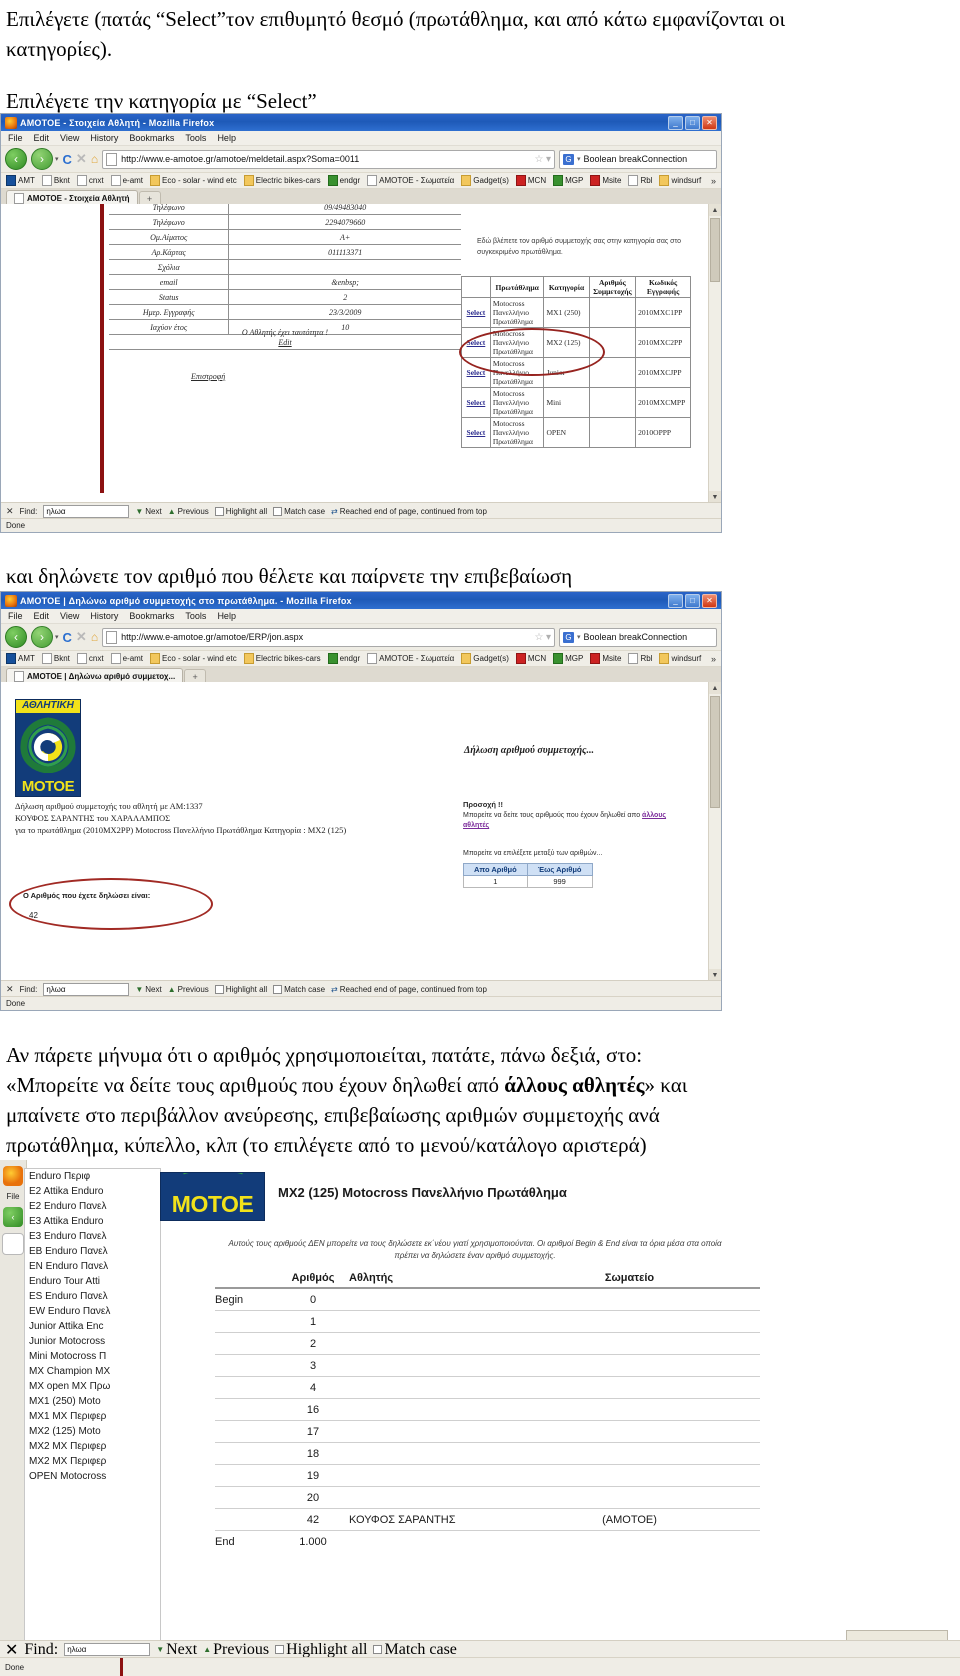  Describe the element at coordinates (92, 1221) in the screenshot. I see `list-item: E3 Attika Enduro` at that location.